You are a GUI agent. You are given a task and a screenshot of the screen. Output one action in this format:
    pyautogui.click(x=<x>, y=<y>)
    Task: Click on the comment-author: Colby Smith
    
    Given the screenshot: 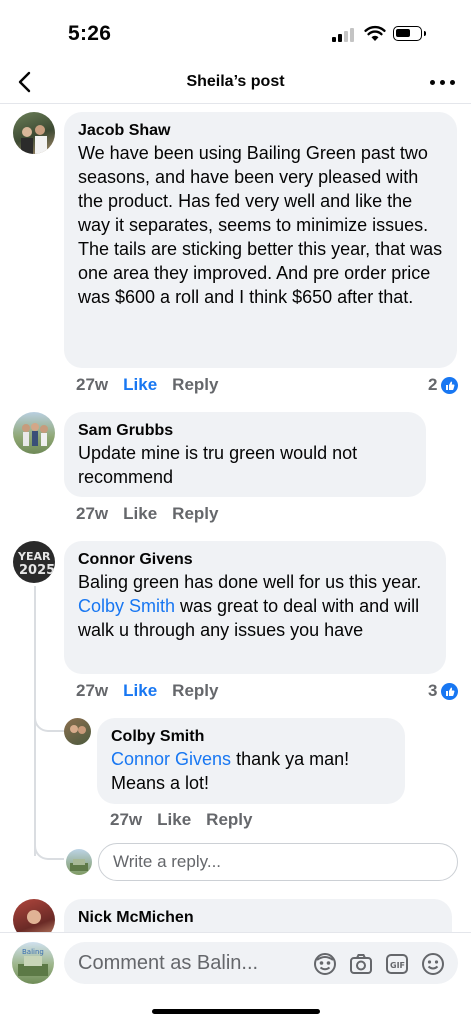 What is the action you would take?
    pyautogui.click(x=251, y=737)
    